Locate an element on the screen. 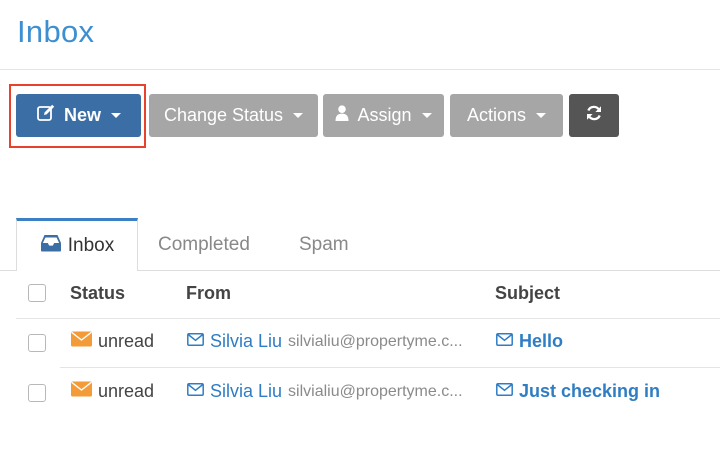  subject-cell: Just checking in is located at coordinates (578, 391).